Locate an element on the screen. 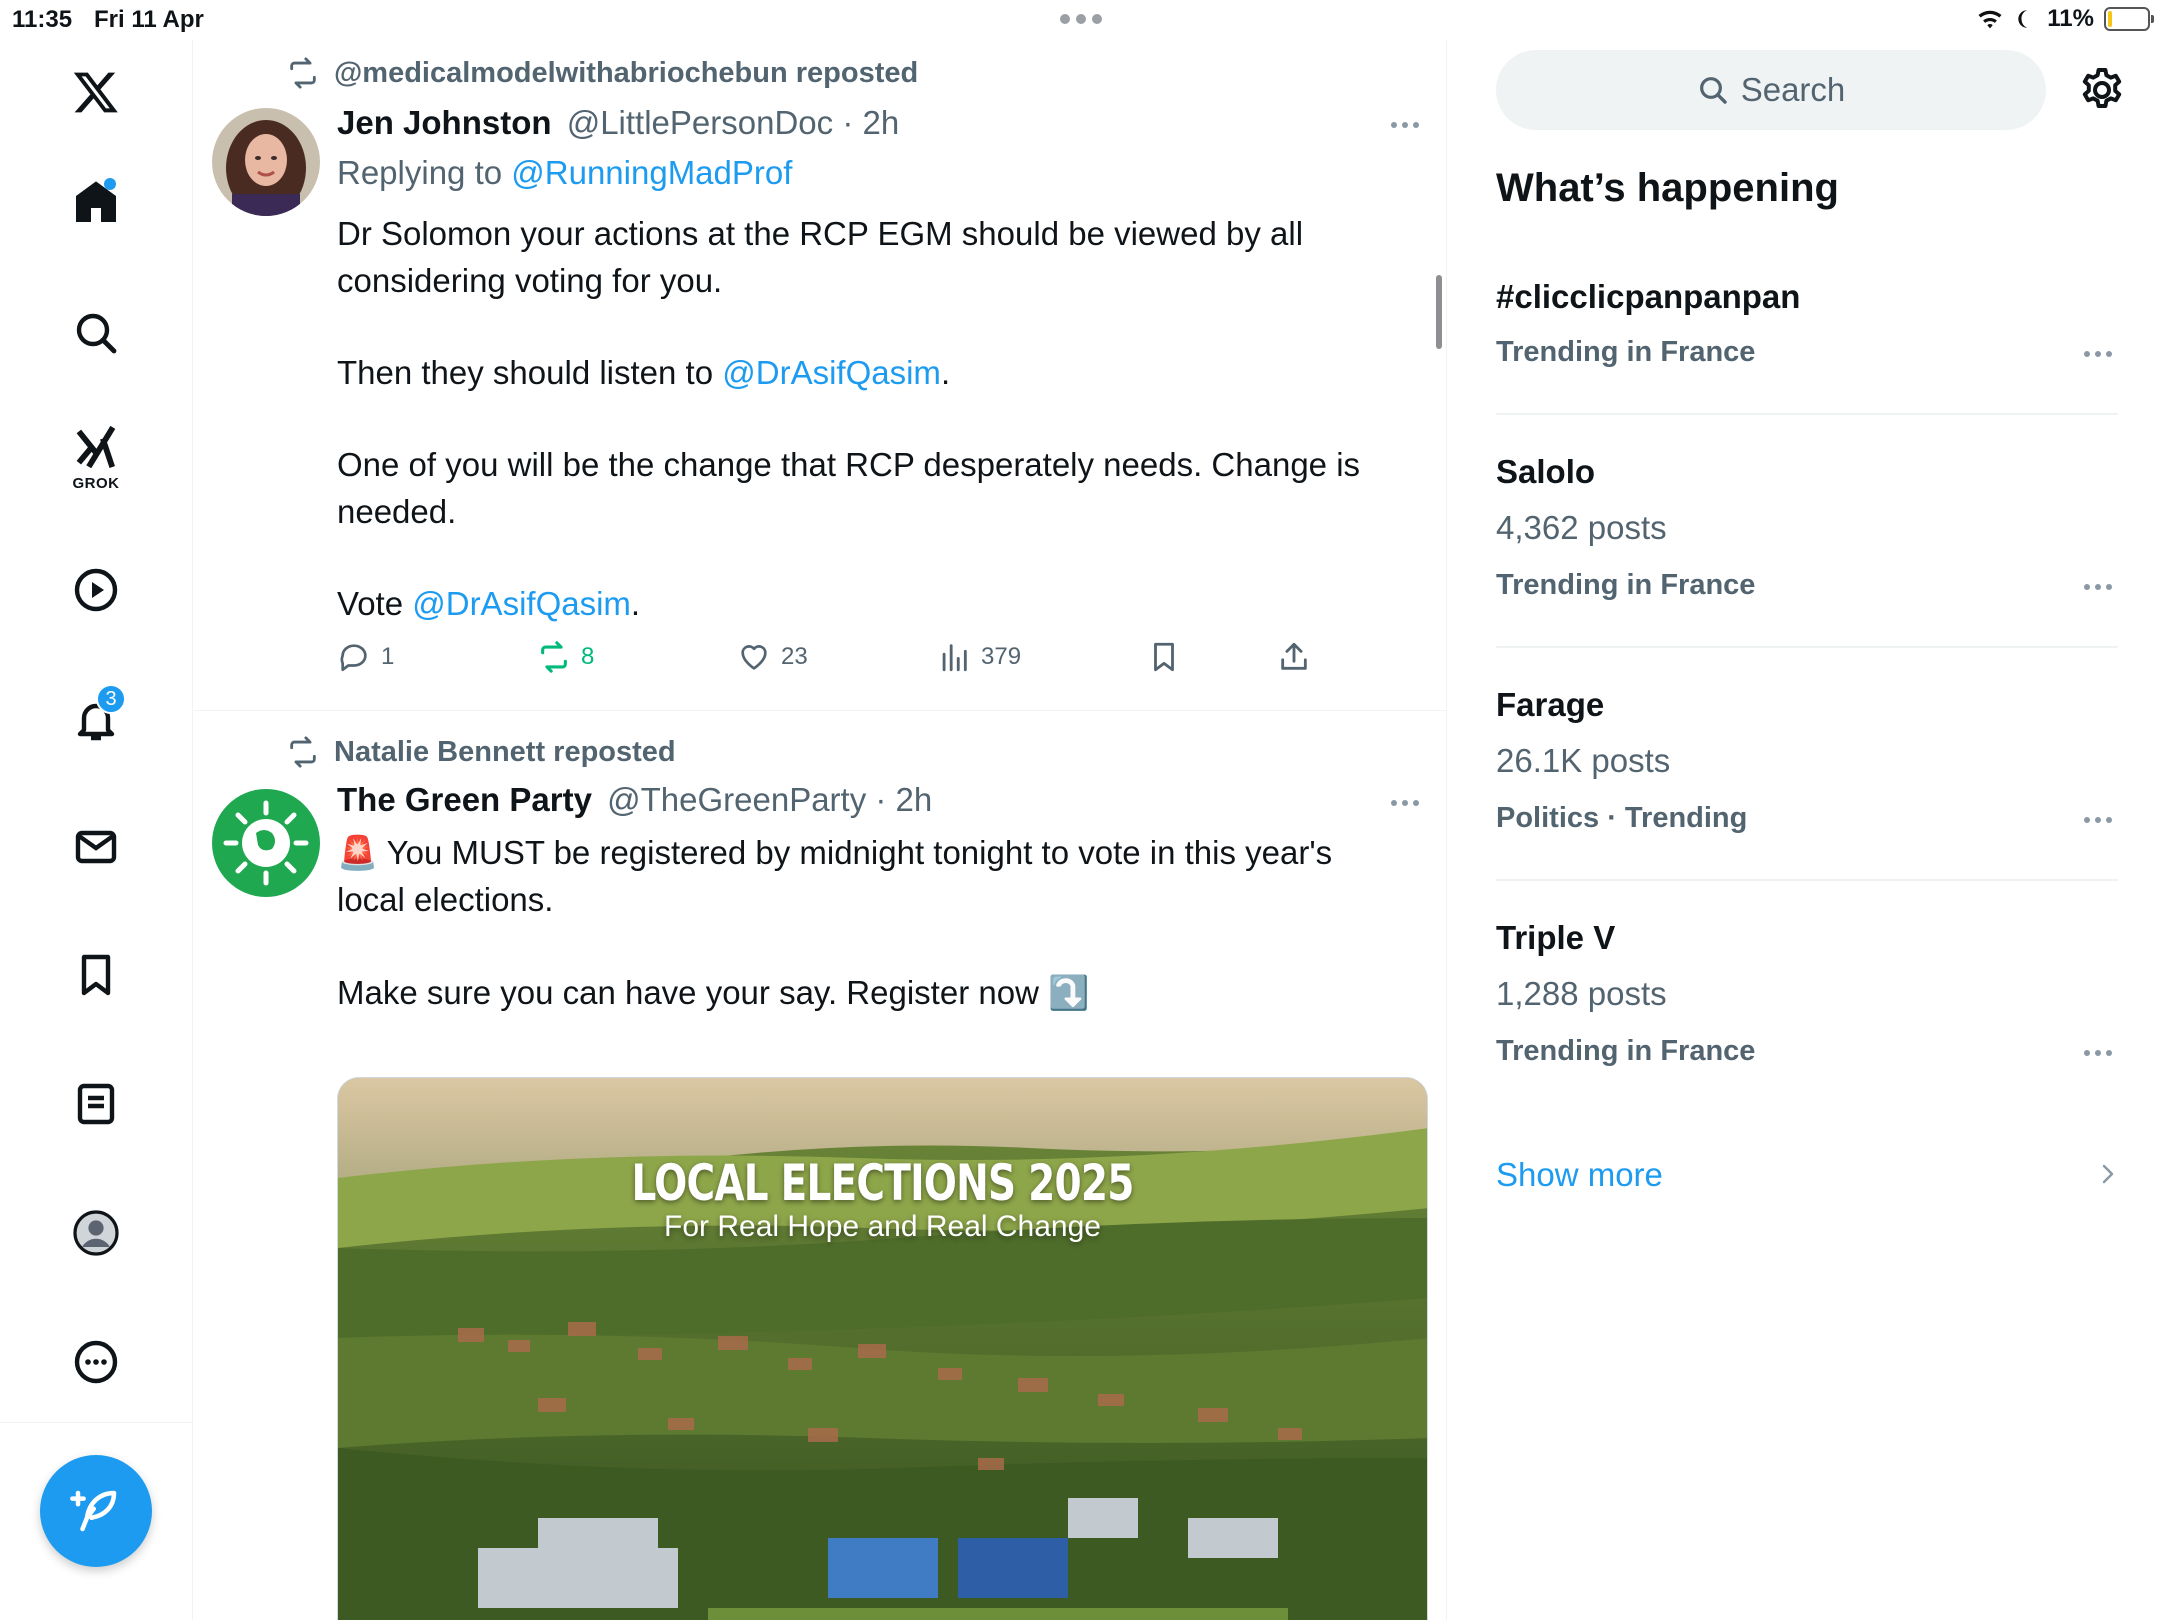  reply-context: Replying to @RunningMadProf is located at coordinates (564, 173).